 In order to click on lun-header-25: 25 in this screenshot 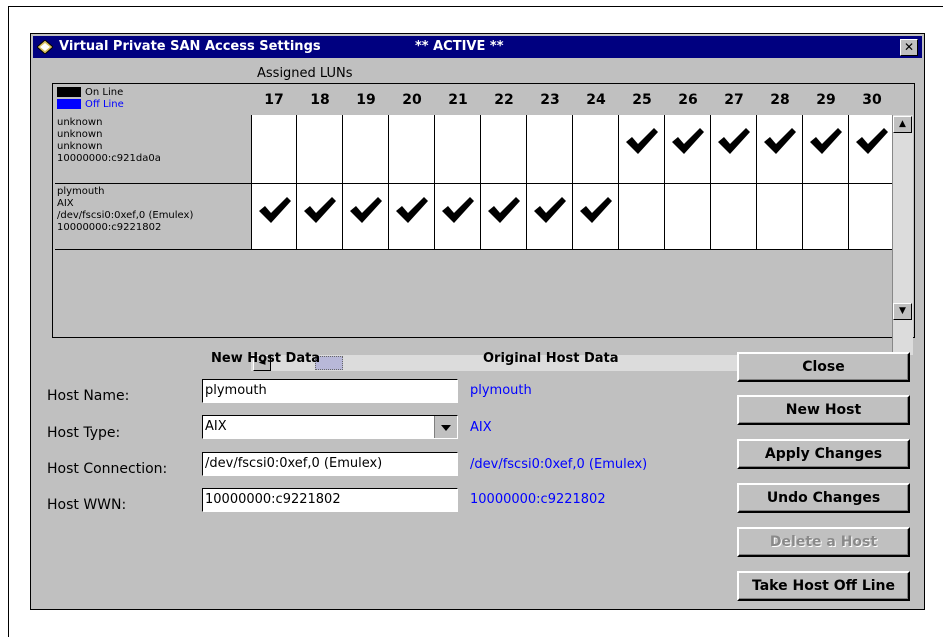, I will do `click(642, 100)`.